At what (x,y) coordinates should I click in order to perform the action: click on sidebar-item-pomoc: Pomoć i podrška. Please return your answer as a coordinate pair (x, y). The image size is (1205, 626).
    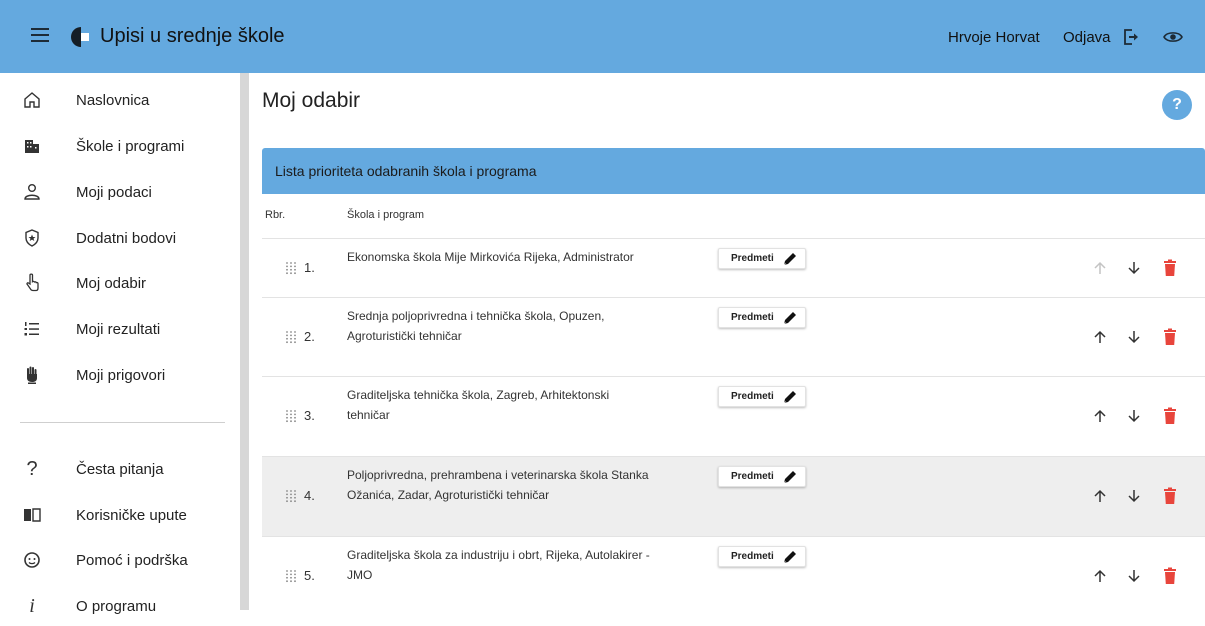
    Looking at the image, I should click on (120, 560).